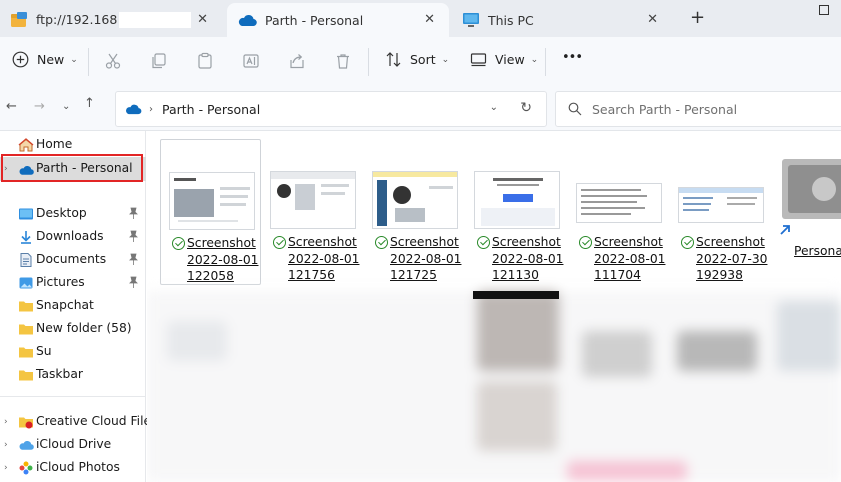 This screenshot has height=482, width=841. Describe the element at coordinates (562, 20) in the screenshot. I see `tab-this-pc: This PC ✕` at that location.